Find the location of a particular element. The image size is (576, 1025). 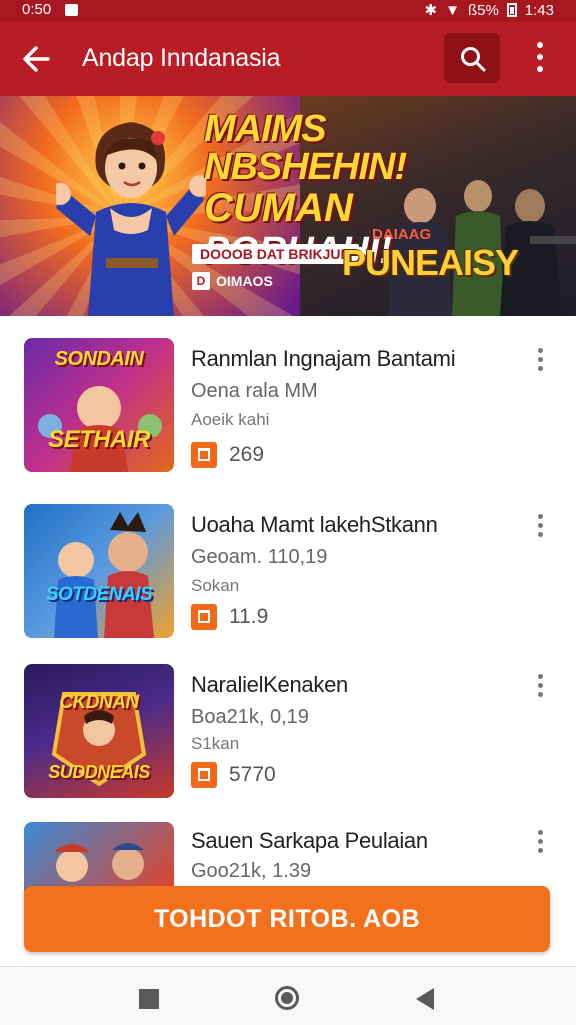

status-bar: 0:50 ✱ ▼ ß5% 1:43 is located at coordinates (288, 11).